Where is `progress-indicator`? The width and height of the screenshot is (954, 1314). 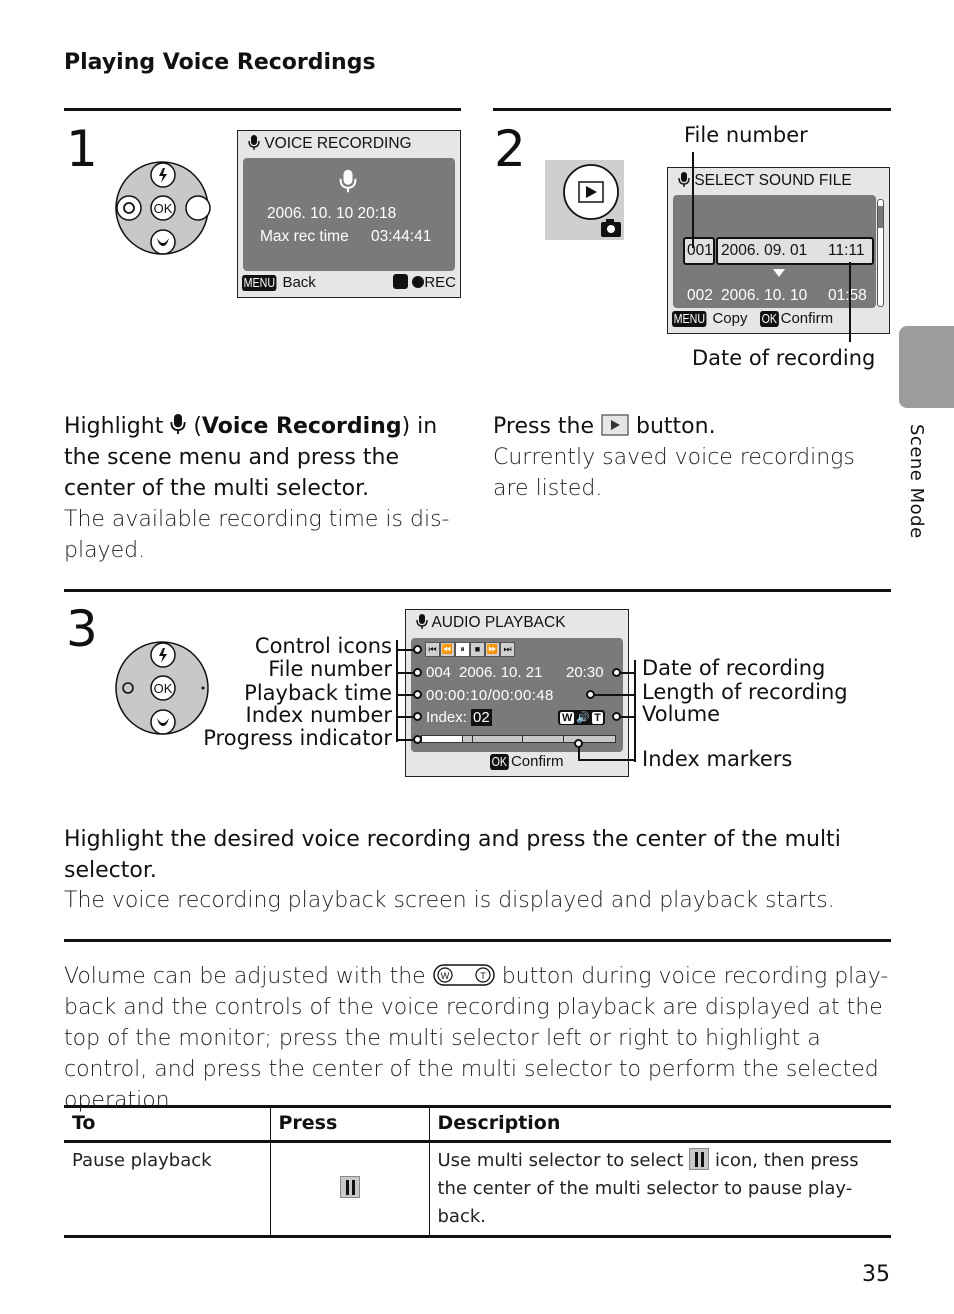
progress-indicator is located at coordinates (518, 739).